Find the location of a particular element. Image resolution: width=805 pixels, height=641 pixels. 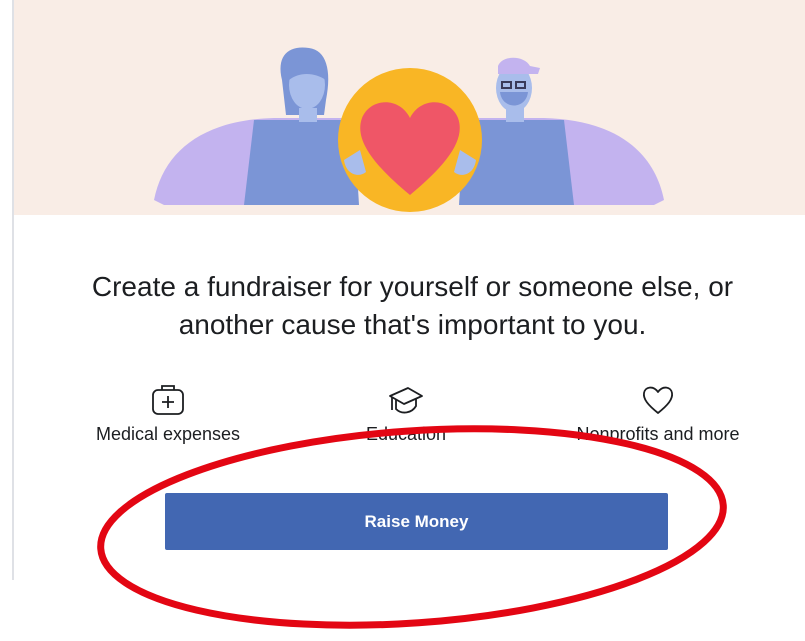

category-nonprofits-label: Nonprofits and more is located at coordinates (658, 434).